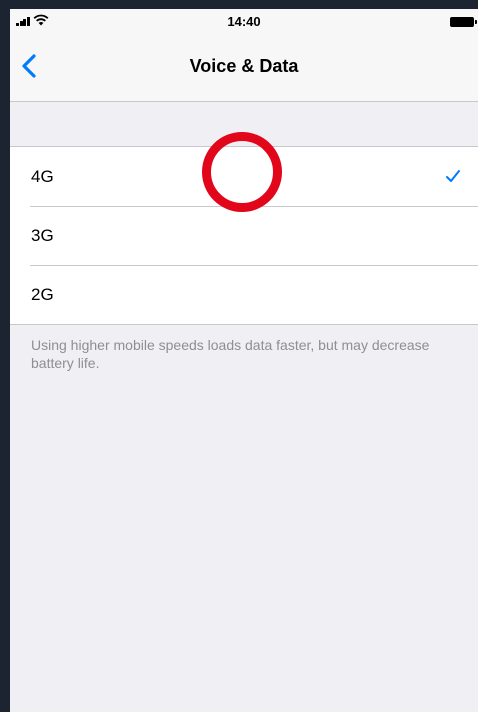 This screenshot has height=712, width=478. What do you see at coordinates (453, 176) in the screenshot?
I see `checkmark-icon` at bounding box center [453, 176].